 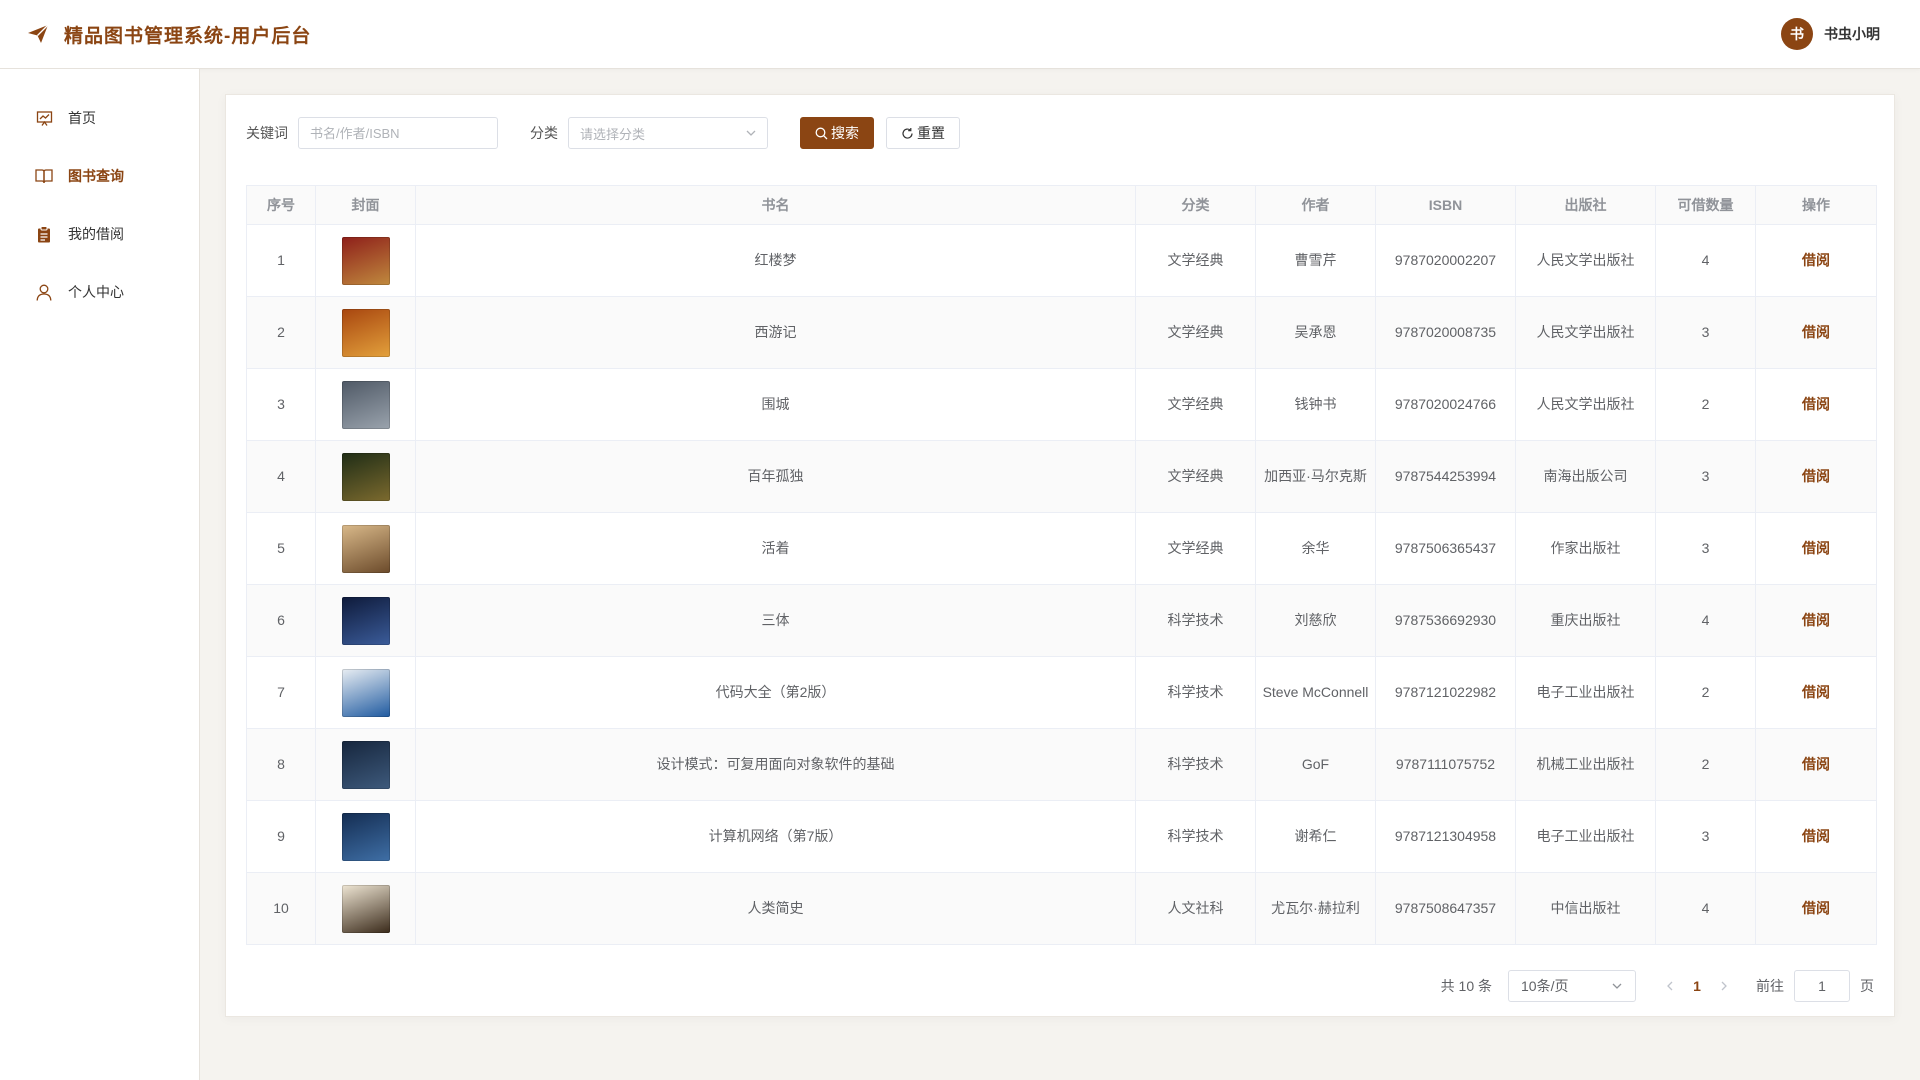 What do you see at coordinates (668, 133) in the screenshot?
I see `category-select: 请选择分类` at bounding box center [668, 133].